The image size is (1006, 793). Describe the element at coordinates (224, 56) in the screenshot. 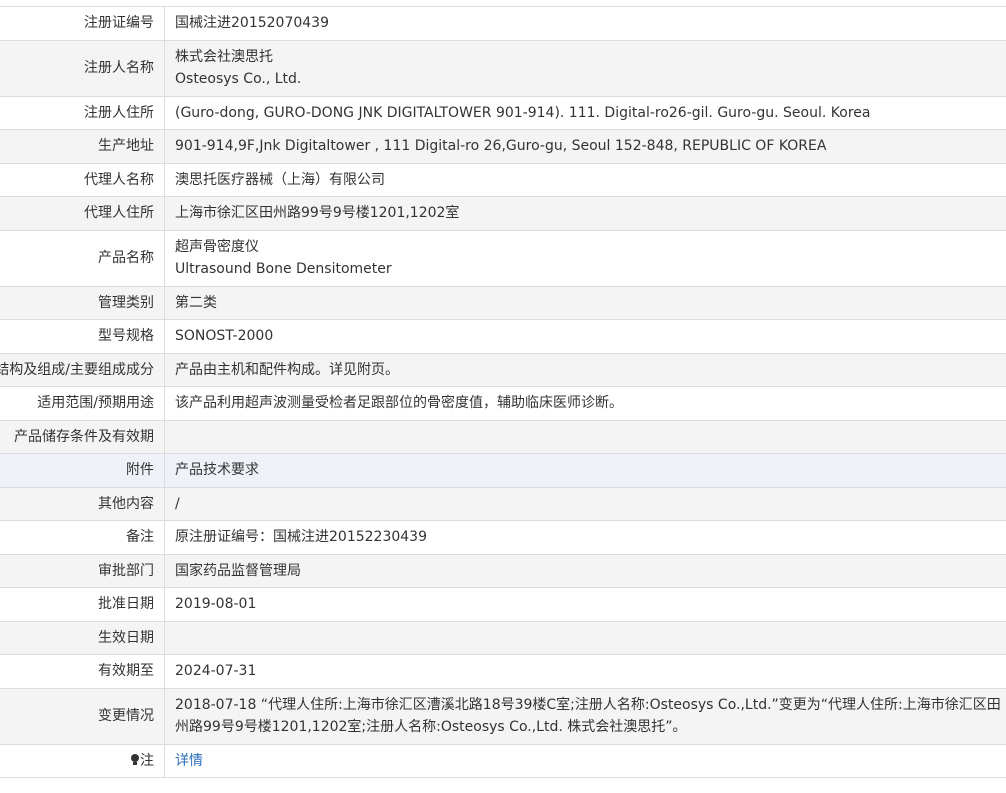

I see `field-value-line: 株式会社澳思托` at that location.